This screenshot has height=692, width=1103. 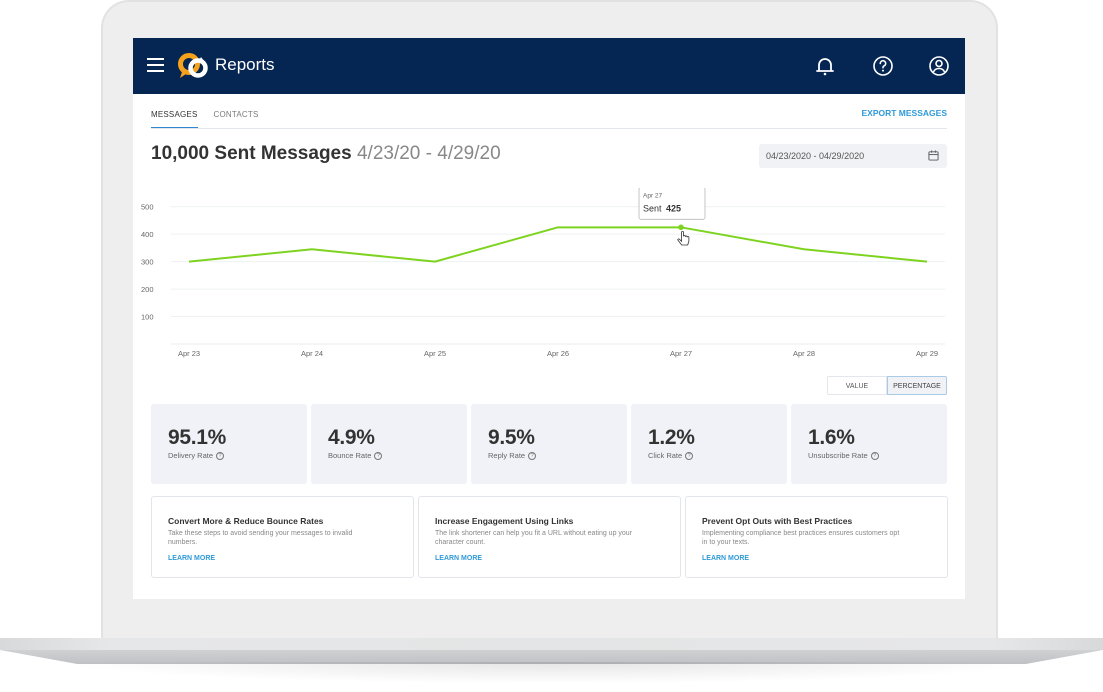 What do you see at coordinates (681, 227) in the screenshot?
I see `data-point` at bounding box center [681, 227].